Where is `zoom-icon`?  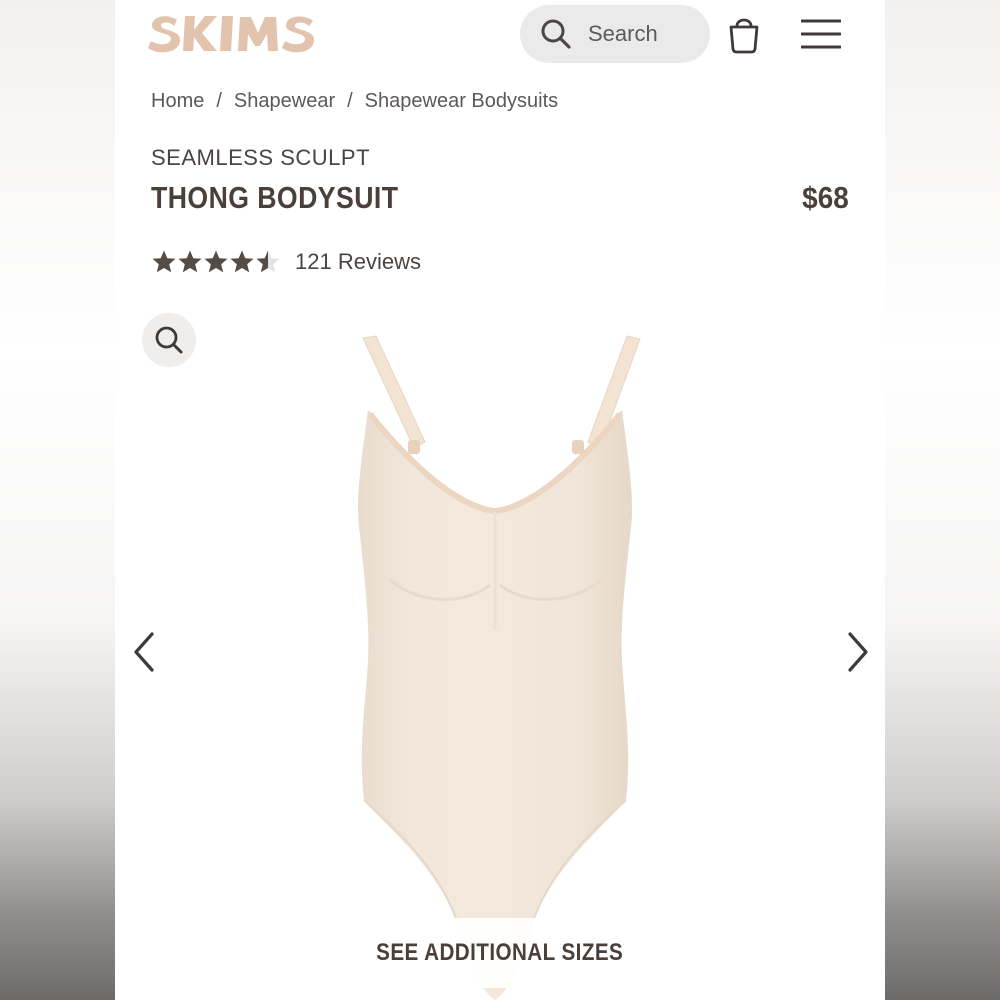 zoom-icon is located at coordinates (169, 340).